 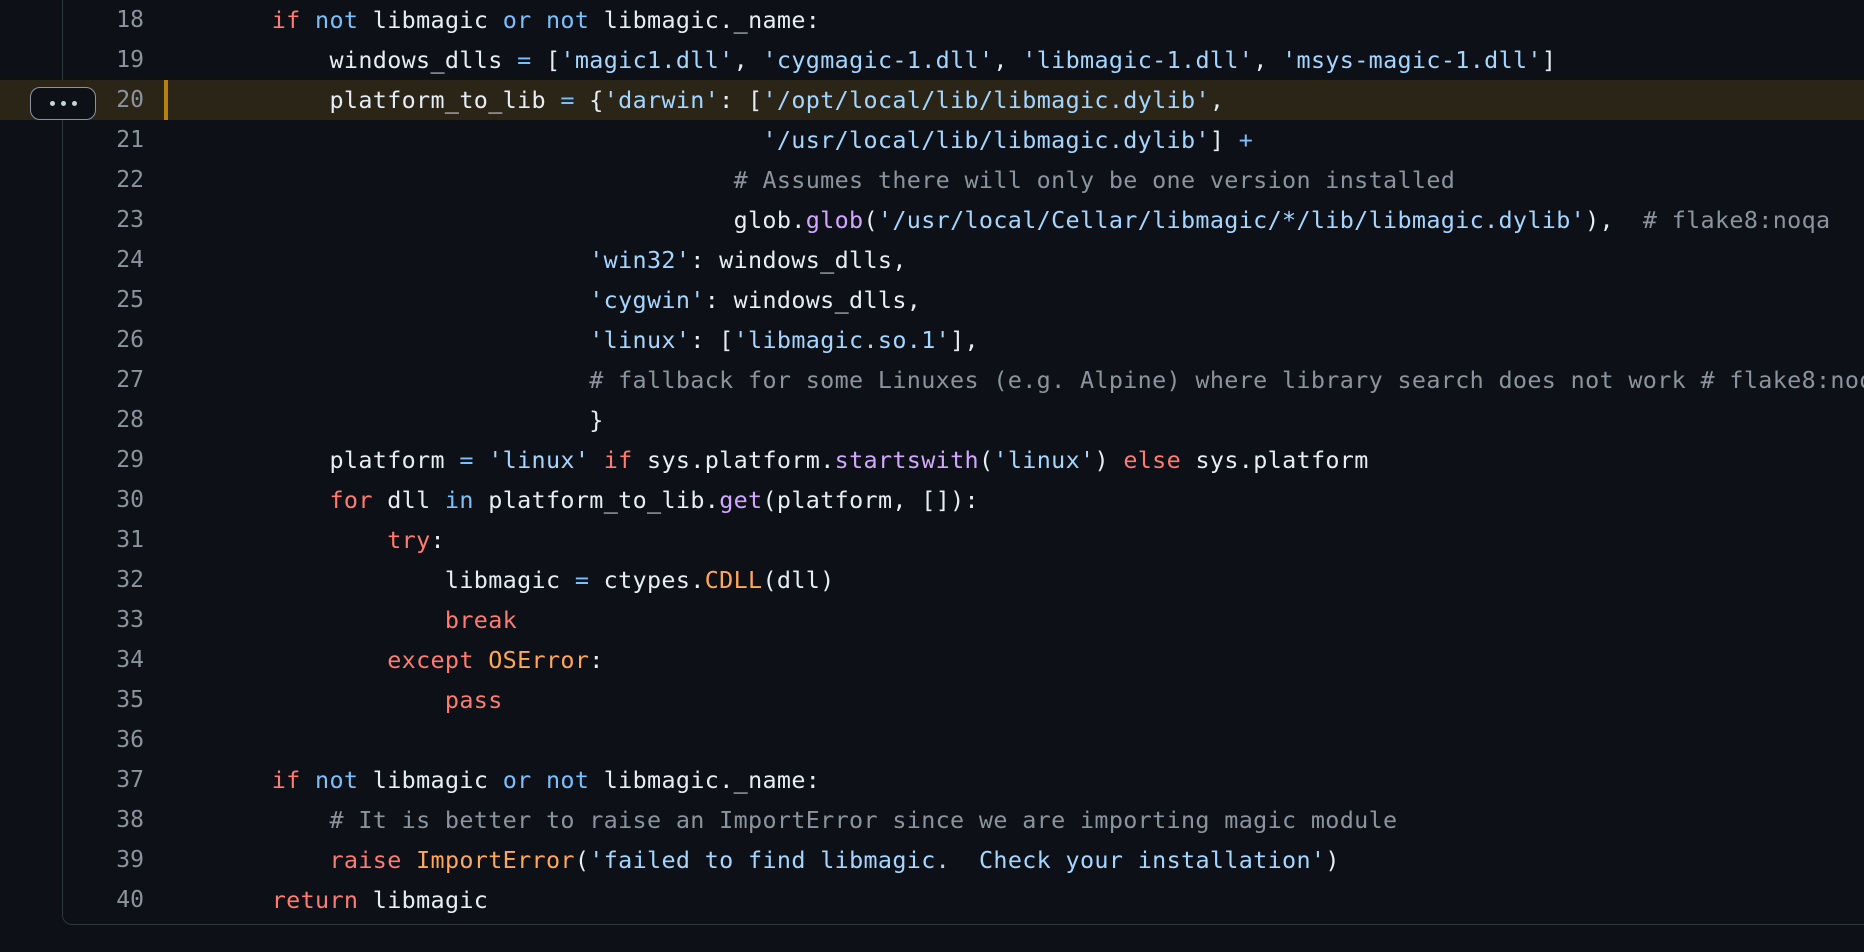 I want to click on code-token: 'linux', so click(x=1044, y=460).